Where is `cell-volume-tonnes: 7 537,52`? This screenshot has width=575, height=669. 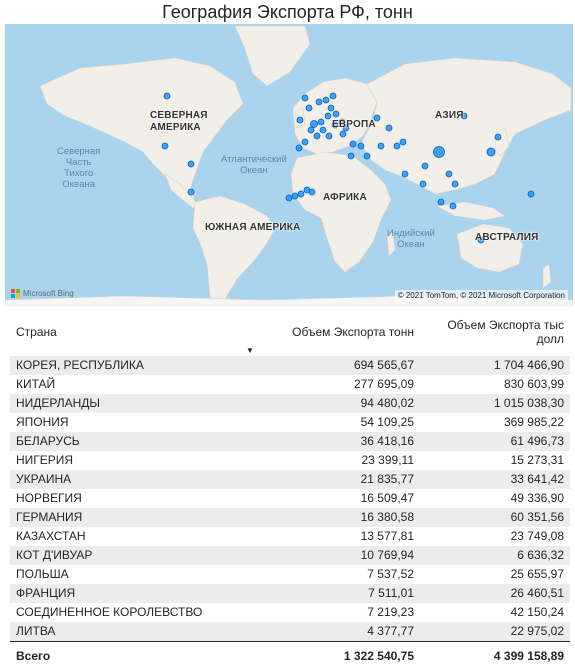
cell-volume-tonnes: 7 537,52 is located at coordinates (330, 574).